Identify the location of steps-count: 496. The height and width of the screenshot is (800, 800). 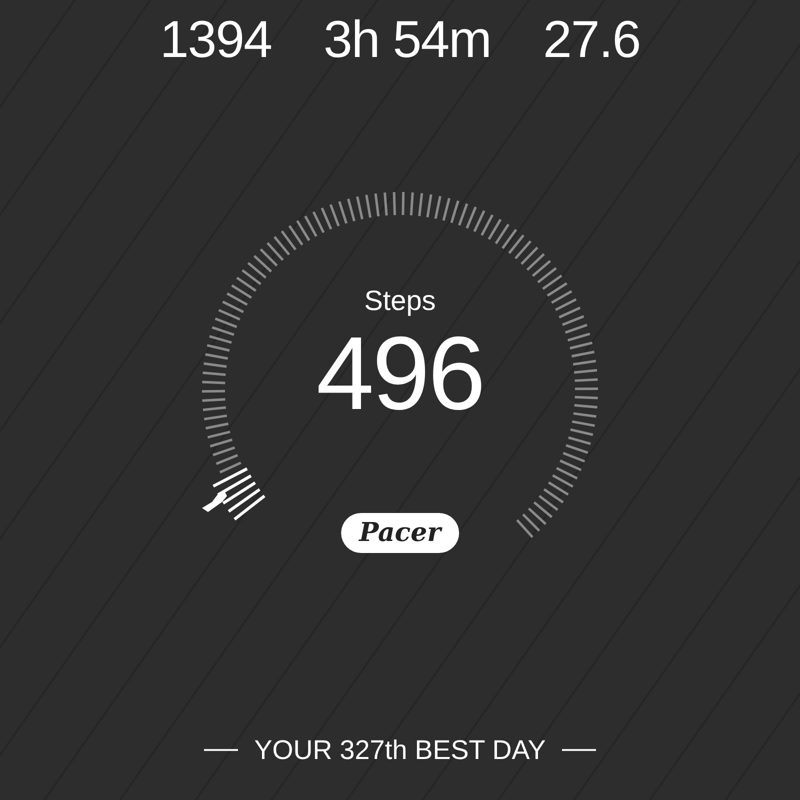
(400, 374).